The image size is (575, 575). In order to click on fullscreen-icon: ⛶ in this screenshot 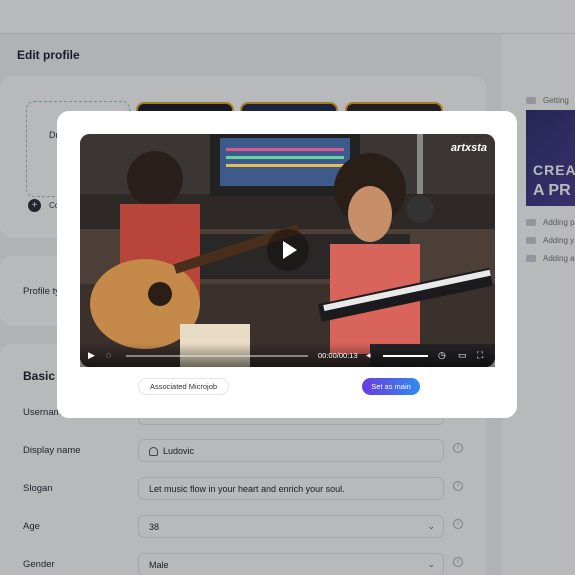, I will do `click(482, 355)`.